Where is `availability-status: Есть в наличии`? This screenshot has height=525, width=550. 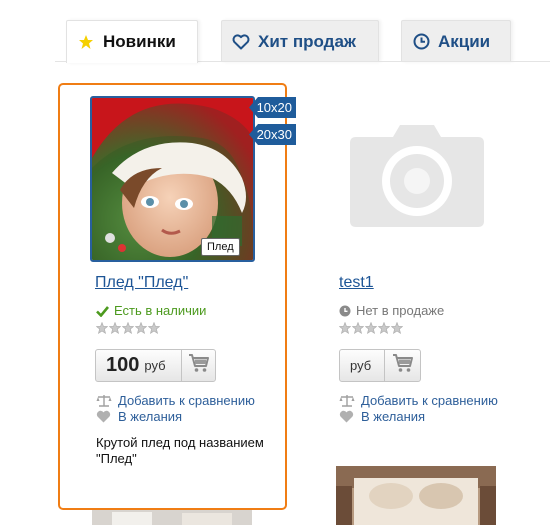 availability-status: Есть в наличии is located at coordinates (151, 310).